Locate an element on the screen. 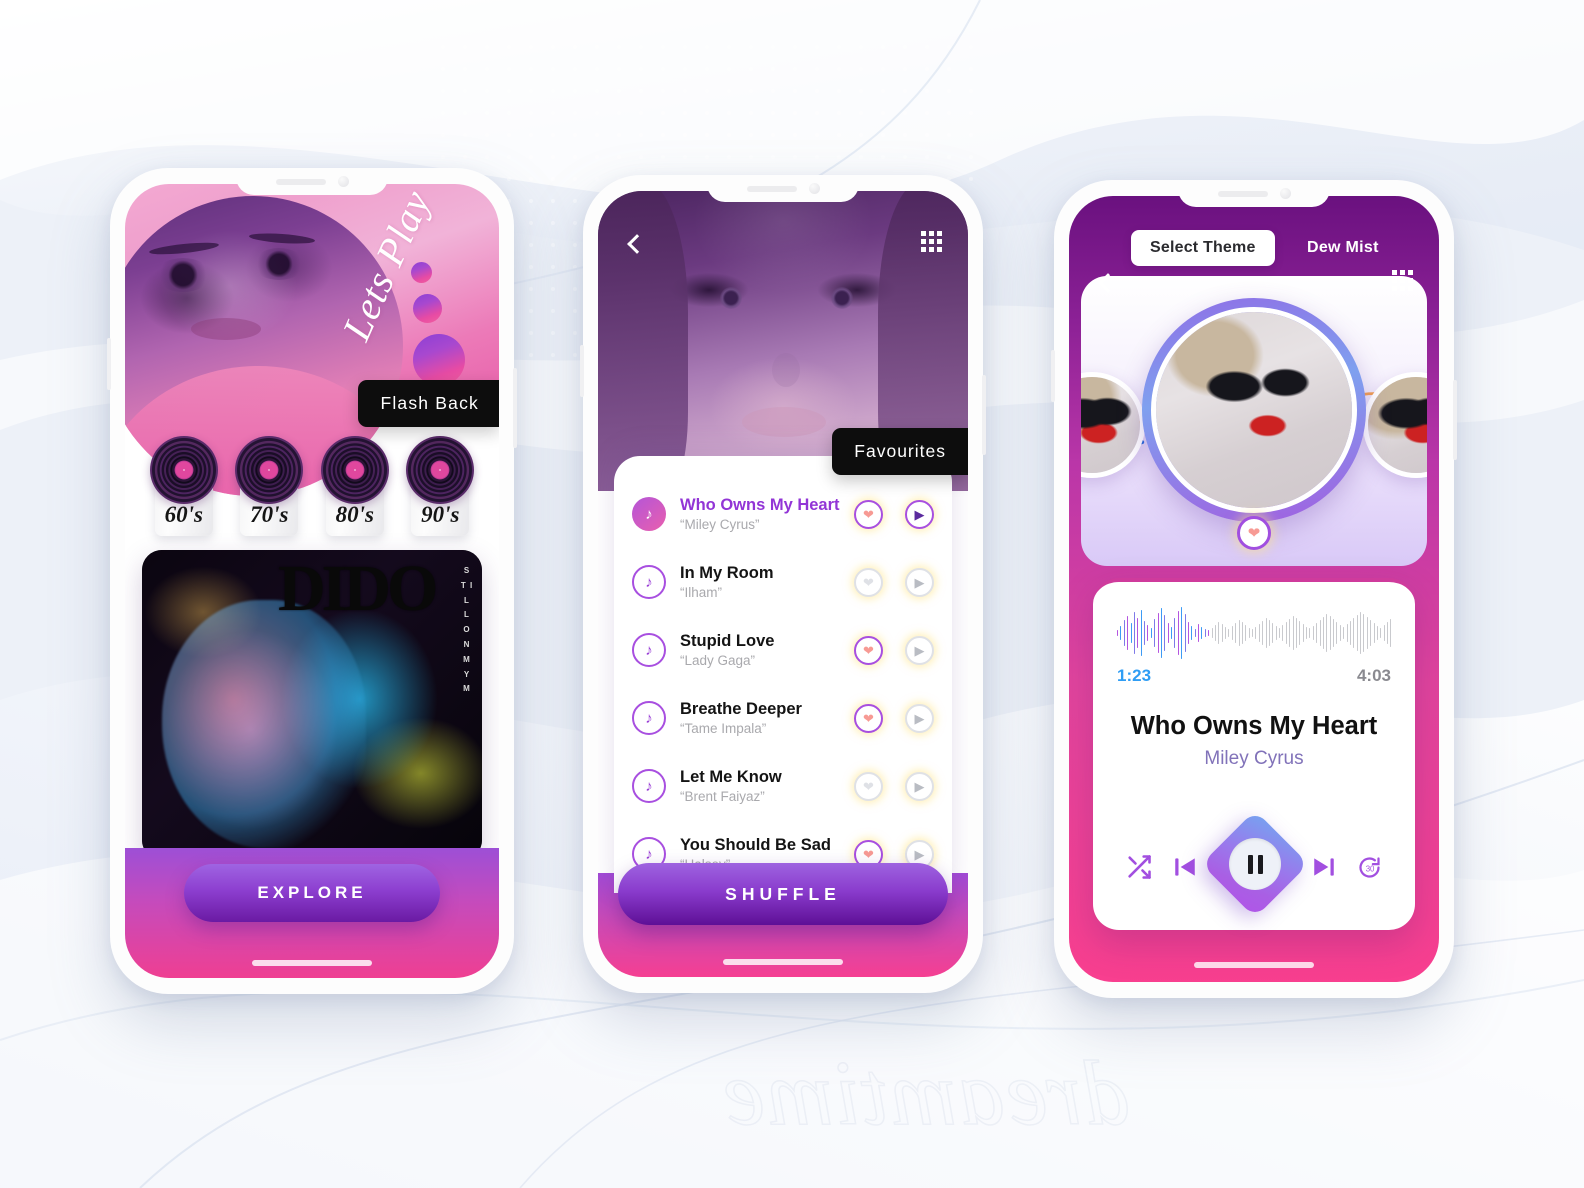  album-artist-face is located at coordinates (264, 723).